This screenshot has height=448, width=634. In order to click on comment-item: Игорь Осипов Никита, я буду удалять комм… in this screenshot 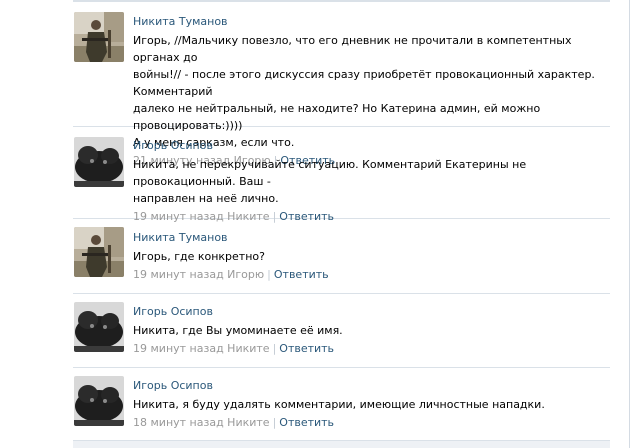, I will do `click(341, 404)`.